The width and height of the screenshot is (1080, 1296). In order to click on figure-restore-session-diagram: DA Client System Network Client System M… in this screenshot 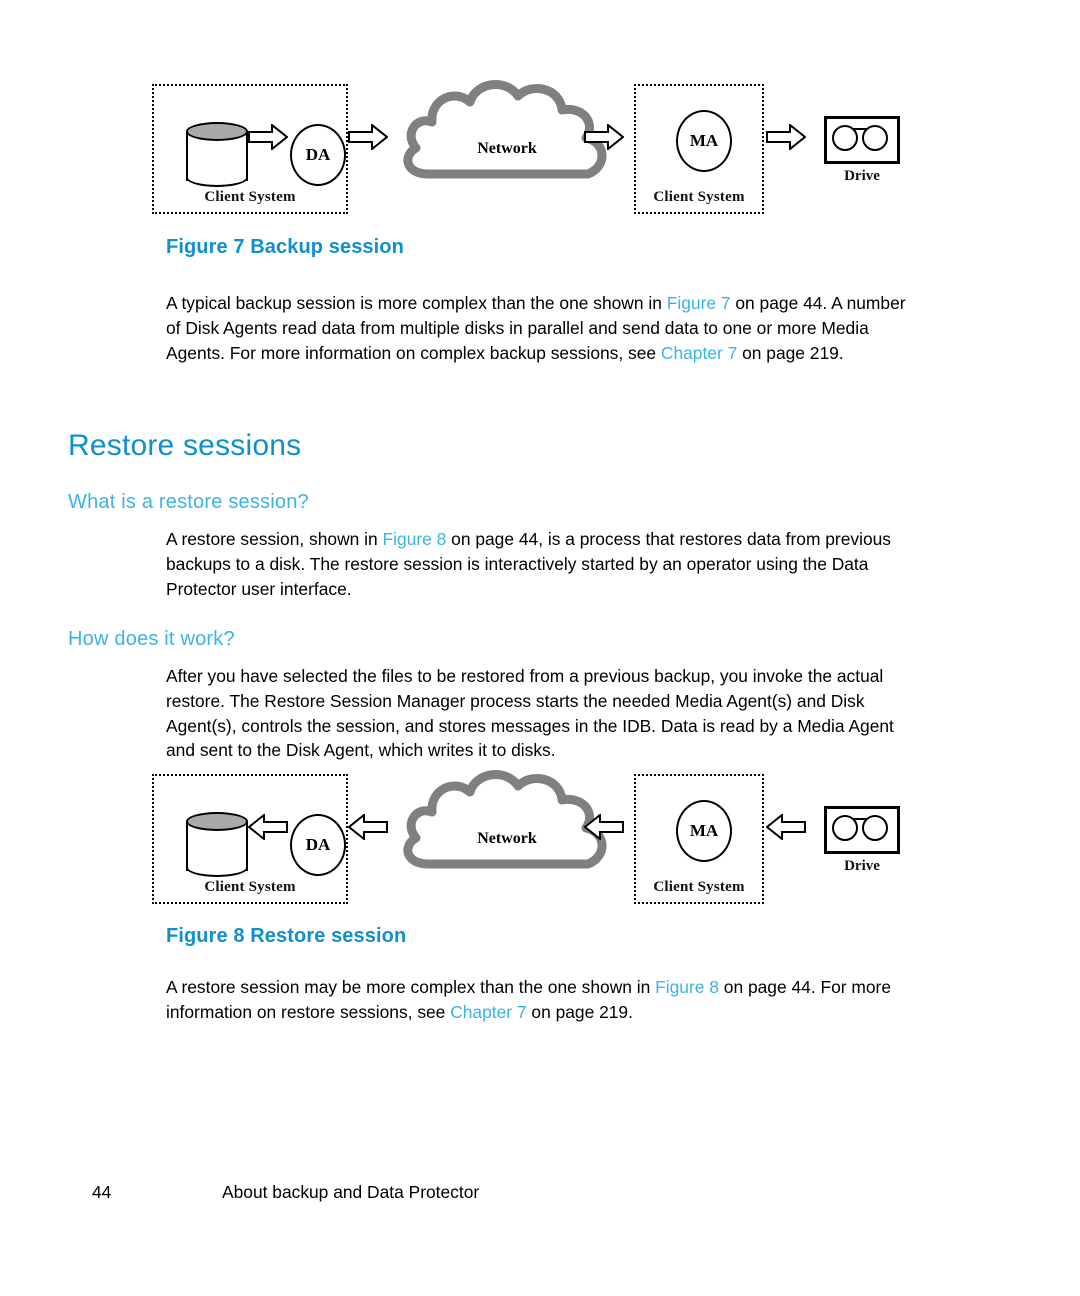, I will do `click(532, 837)`.